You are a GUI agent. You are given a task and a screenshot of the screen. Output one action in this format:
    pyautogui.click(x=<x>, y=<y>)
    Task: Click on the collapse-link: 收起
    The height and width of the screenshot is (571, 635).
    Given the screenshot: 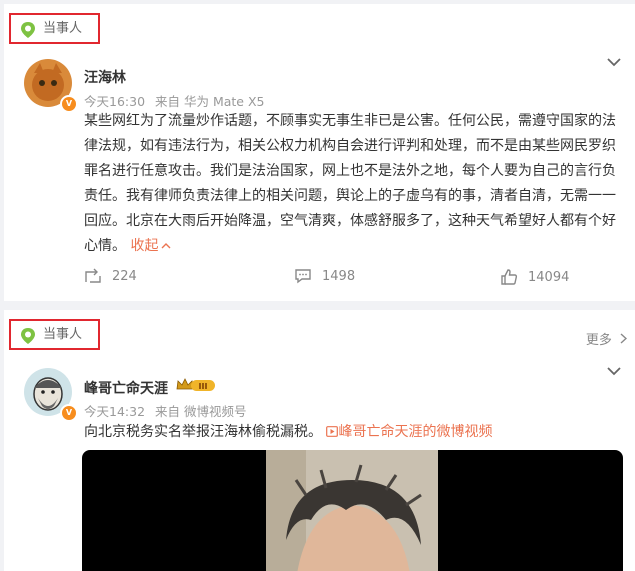 What is the action you would take?
    pyautogui.click(x=150, y=246)
    